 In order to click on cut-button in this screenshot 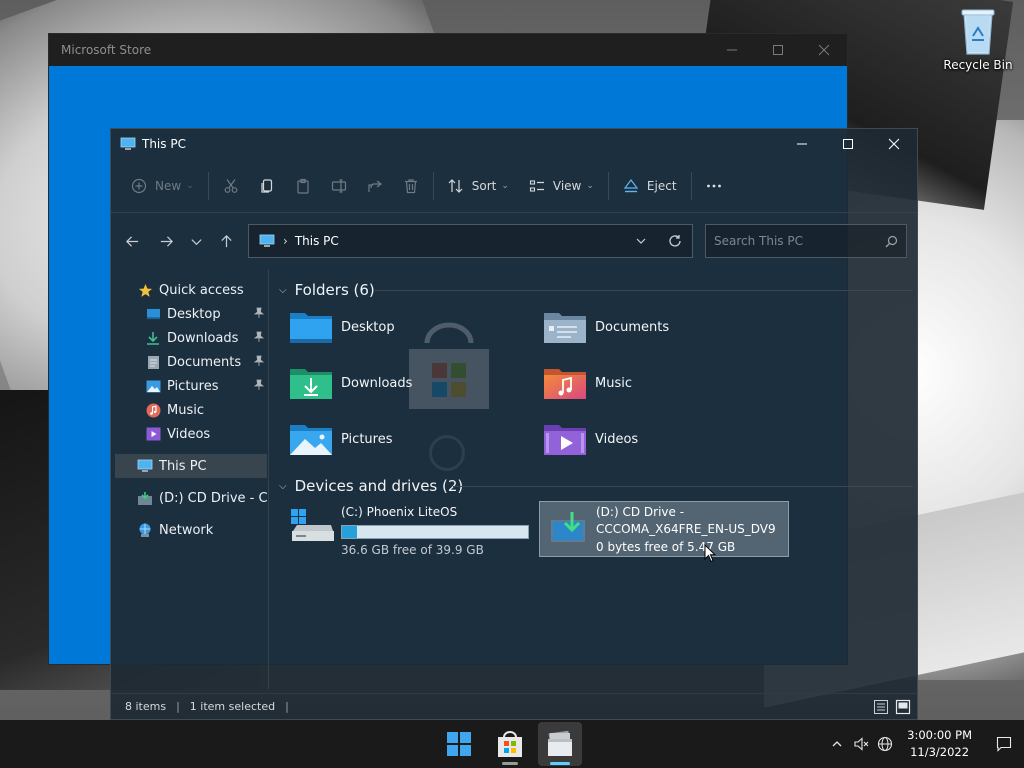, I will do `click(231, 186)`.